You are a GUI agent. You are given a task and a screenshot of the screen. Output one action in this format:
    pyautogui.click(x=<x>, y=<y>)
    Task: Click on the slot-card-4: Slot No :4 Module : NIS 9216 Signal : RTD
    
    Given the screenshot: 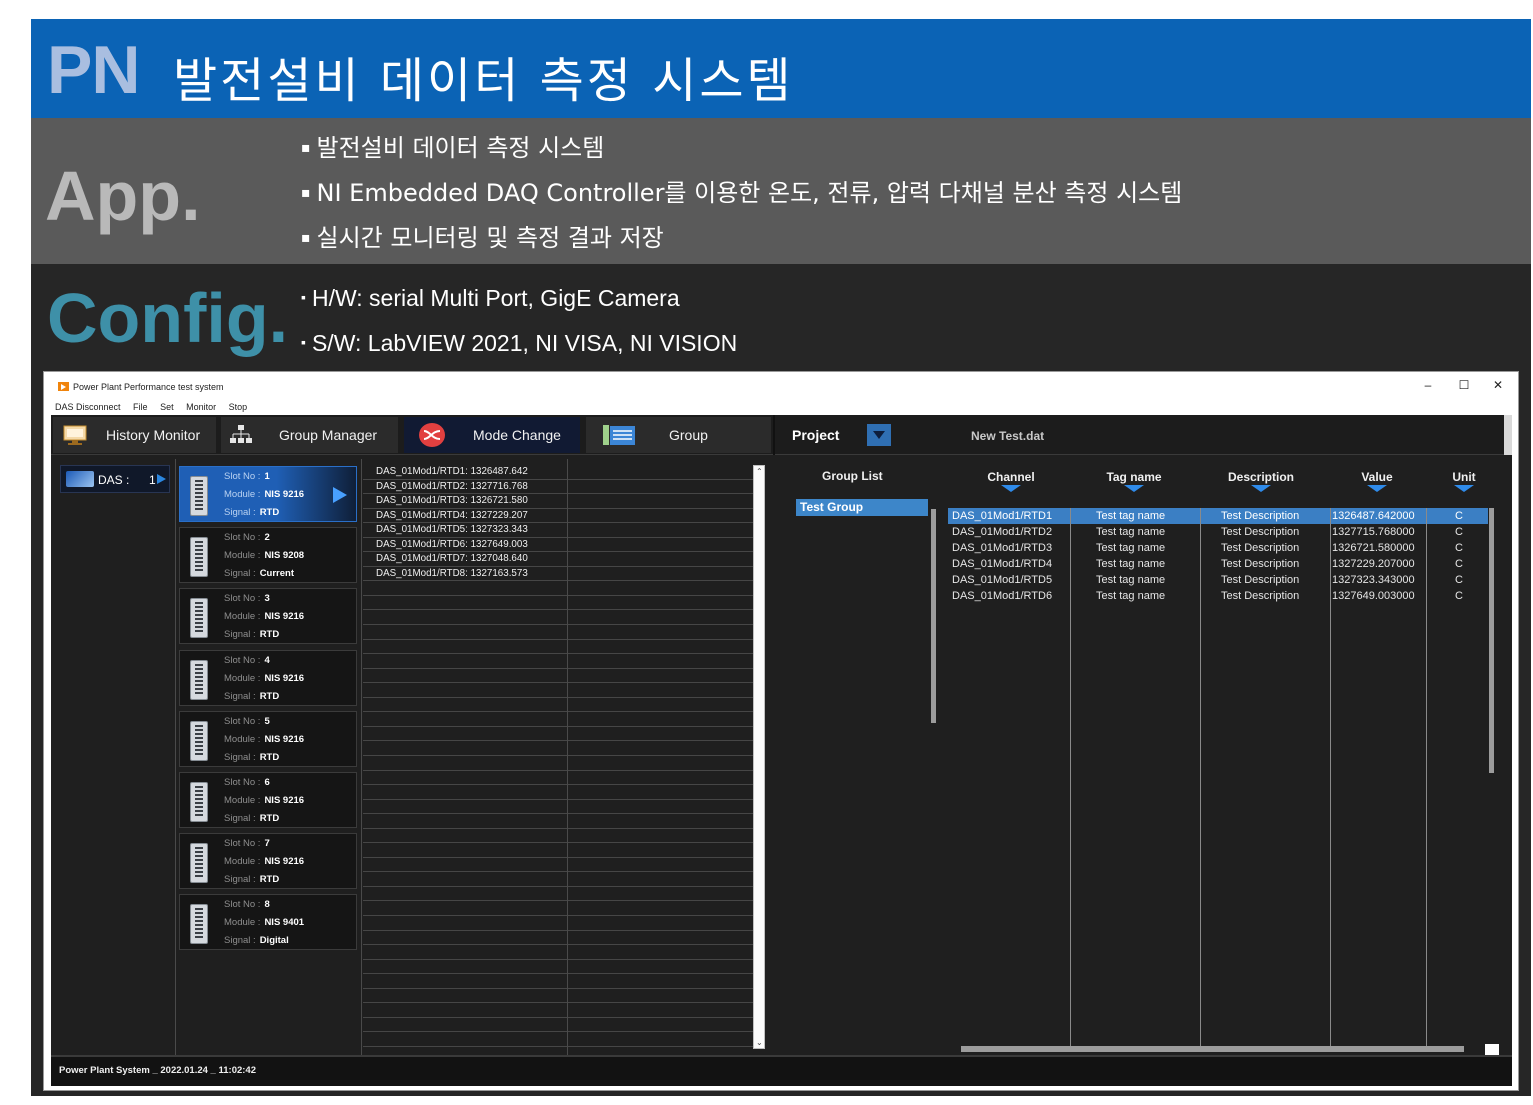 What is the action you would take?
    pyautogui.click(x=268, y=677)
    